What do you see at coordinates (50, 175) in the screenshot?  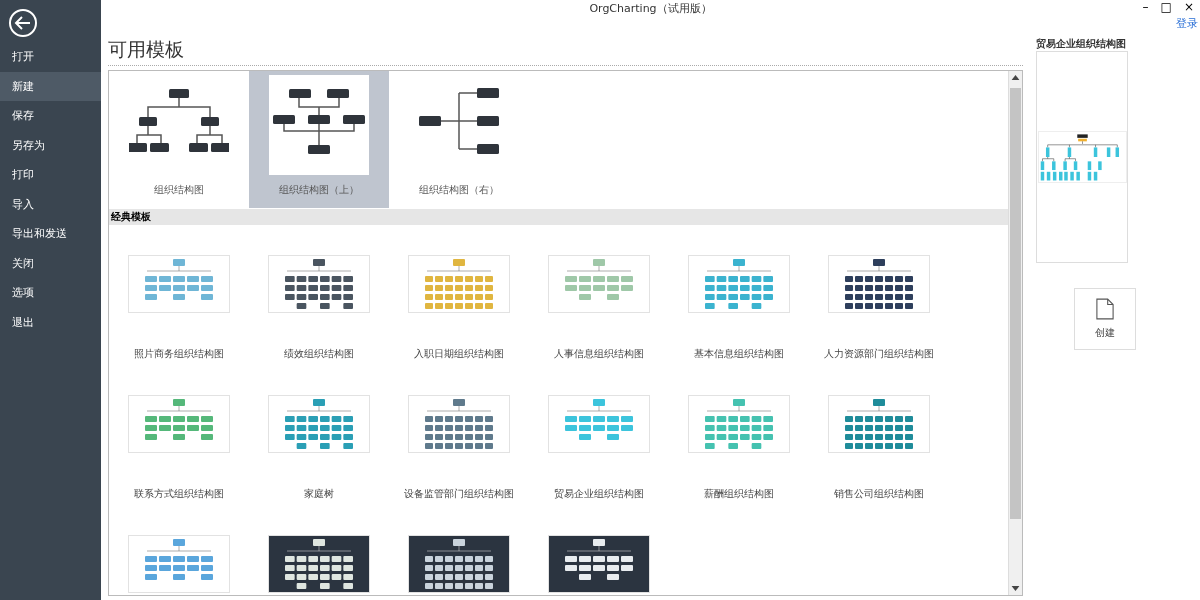 I see `sidebar-item: 打印` at bounding box center [50, 175].